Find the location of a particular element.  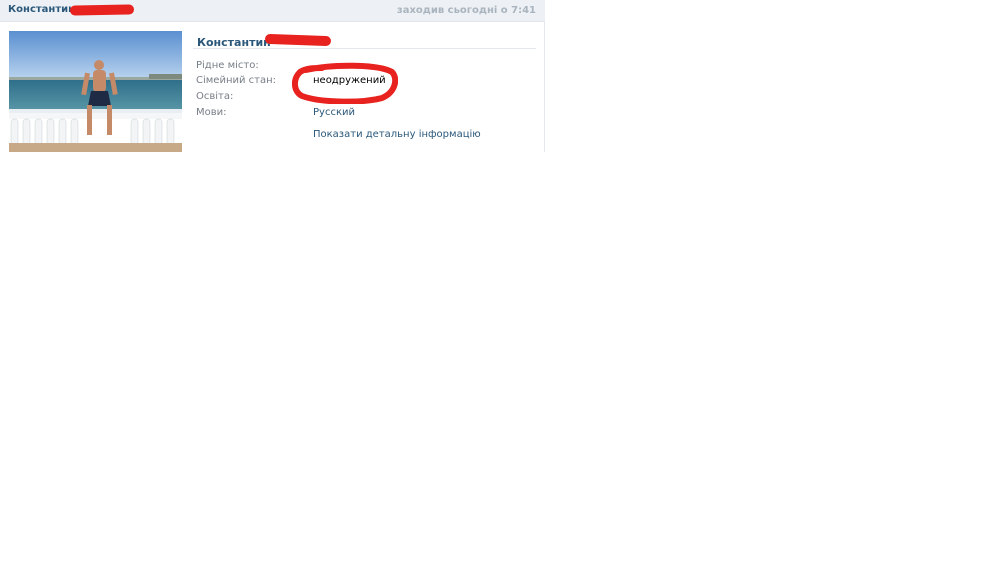

panel-right-border is located at coordinates (544, 87).